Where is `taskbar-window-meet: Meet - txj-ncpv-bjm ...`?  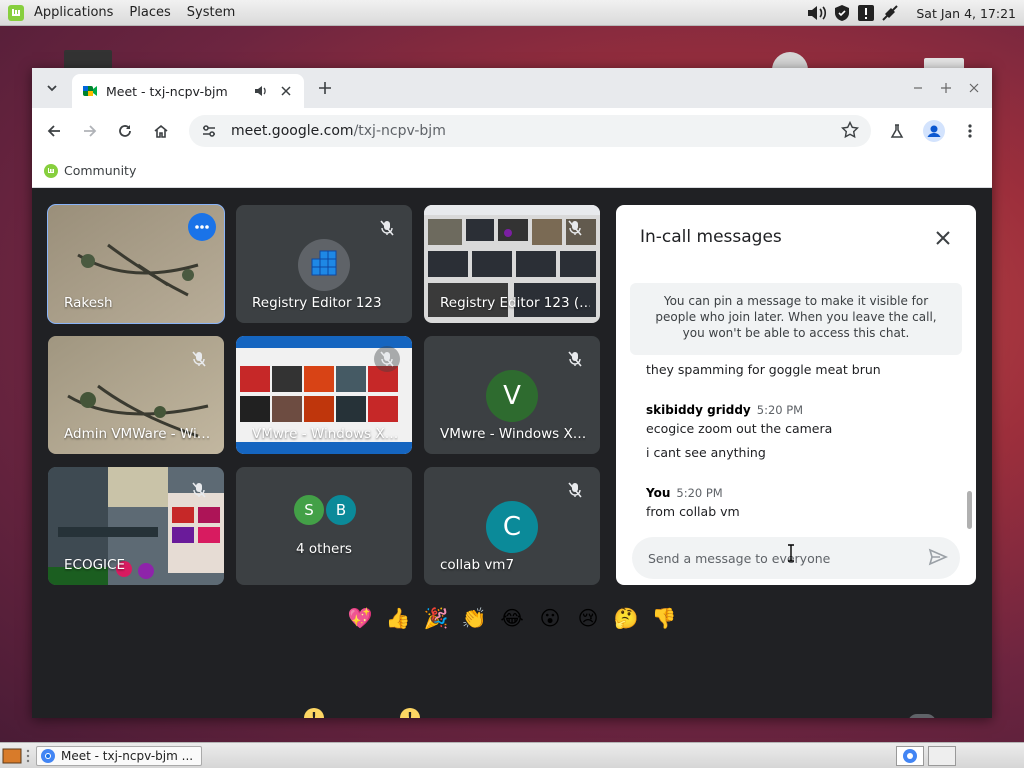 taskbar-window-meet: Meet - txj-ncpv-bjm ... is located at coordinates (119, 756).